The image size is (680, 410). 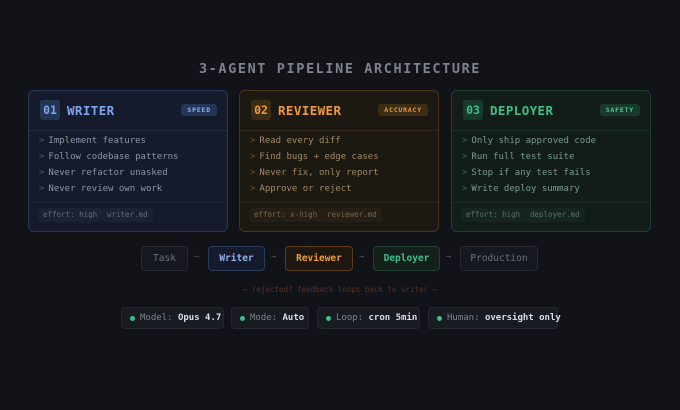 I want to click on list-item: > Find bugs + edge cases, so click(x=314, y=157).